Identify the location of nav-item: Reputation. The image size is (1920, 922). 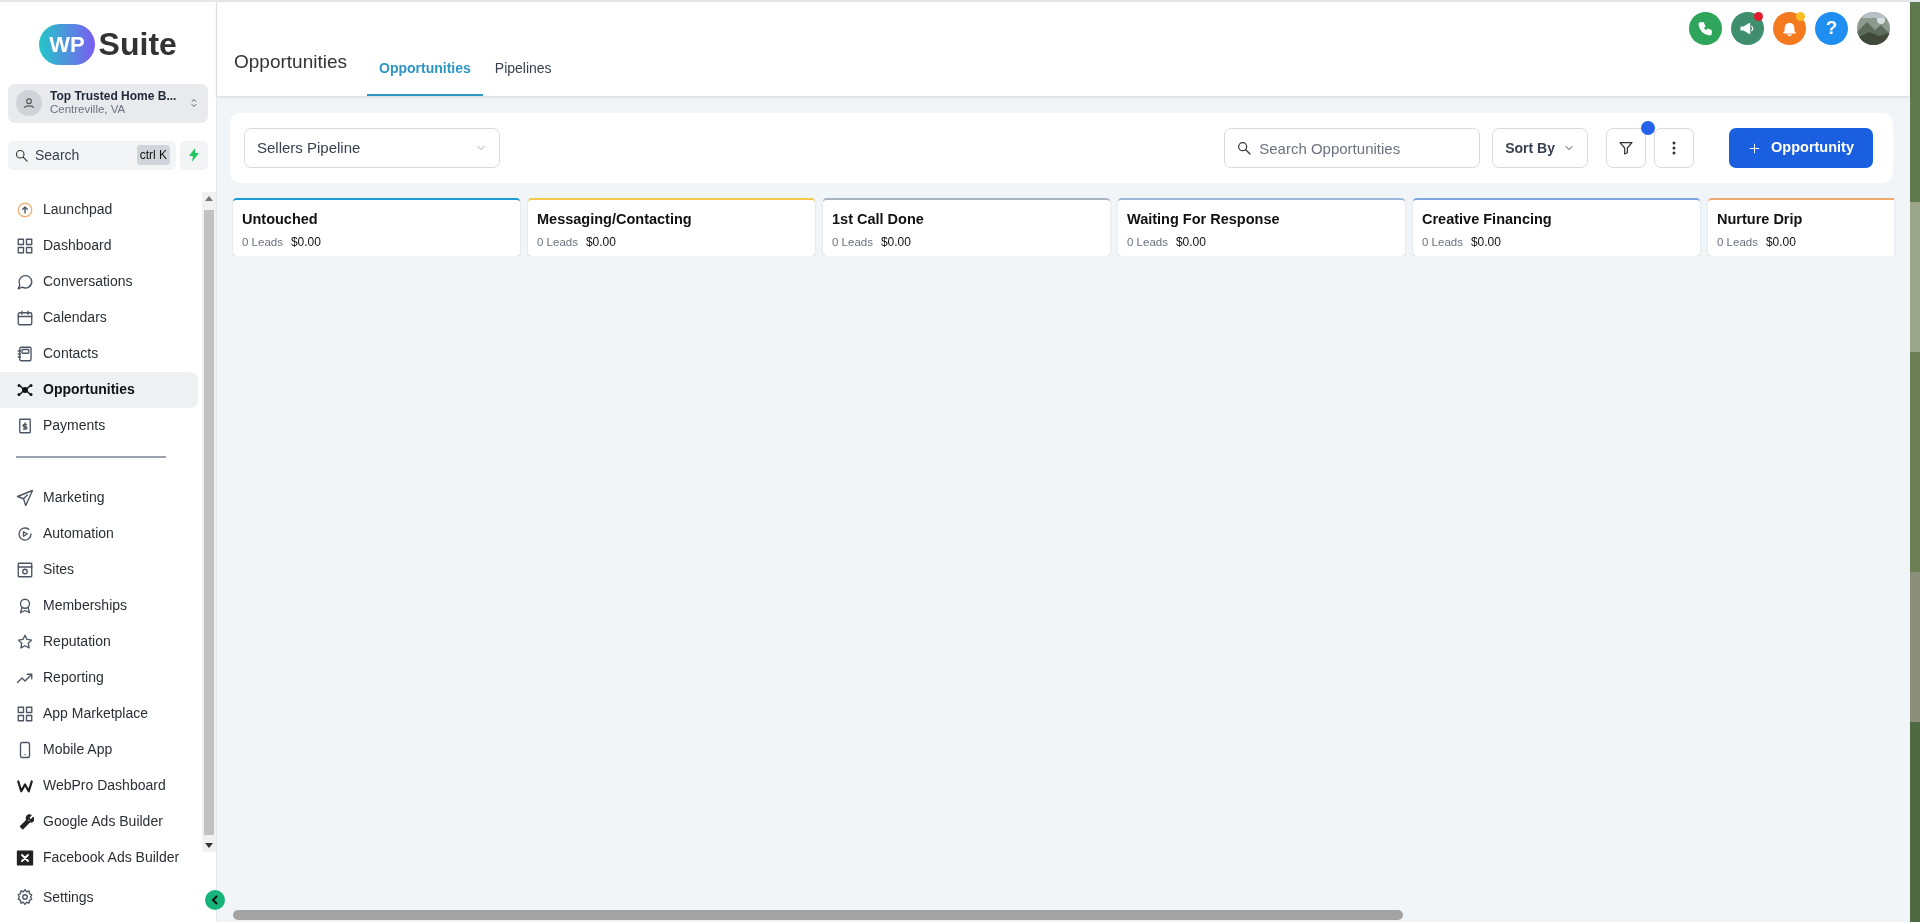
(99, 642).